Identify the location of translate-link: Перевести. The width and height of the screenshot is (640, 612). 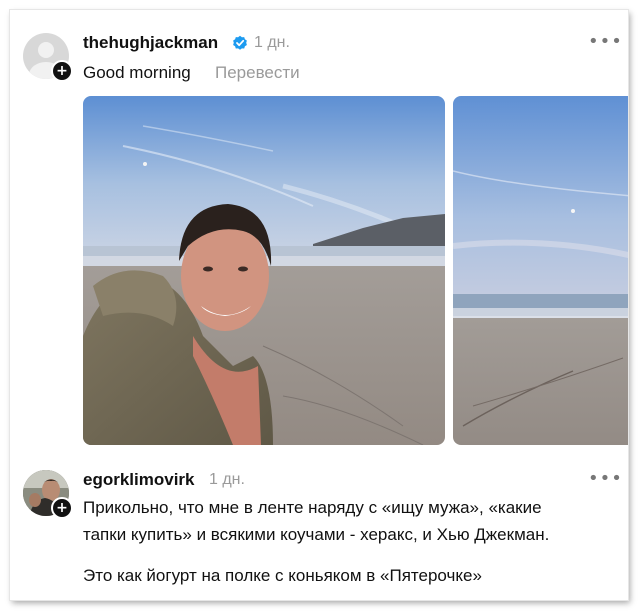
(257, 73).